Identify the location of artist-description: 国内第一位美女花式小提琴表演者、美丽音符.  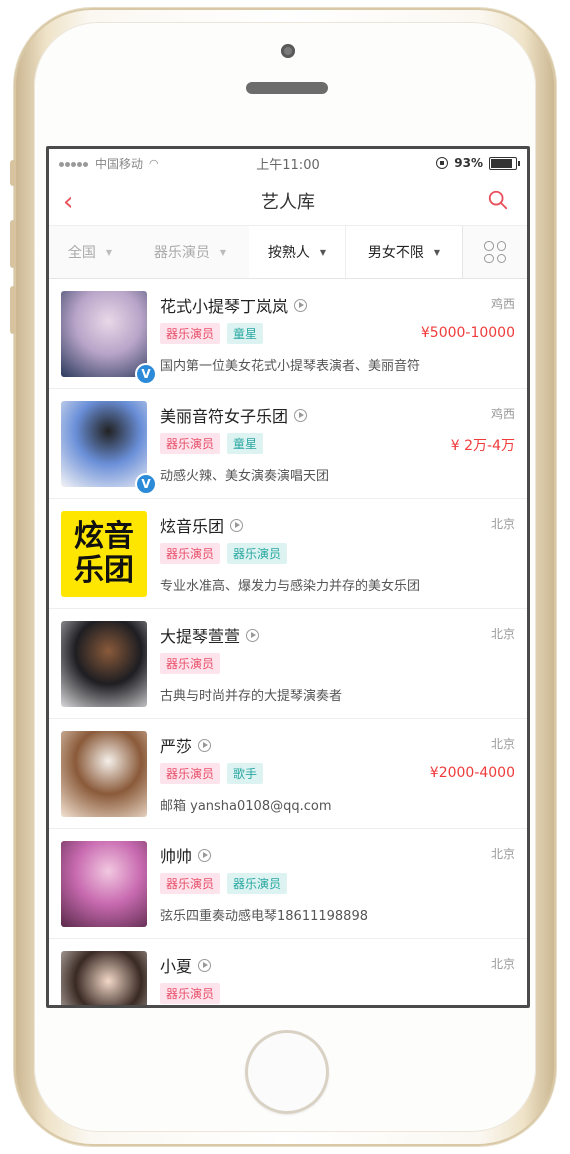
(290, 366).